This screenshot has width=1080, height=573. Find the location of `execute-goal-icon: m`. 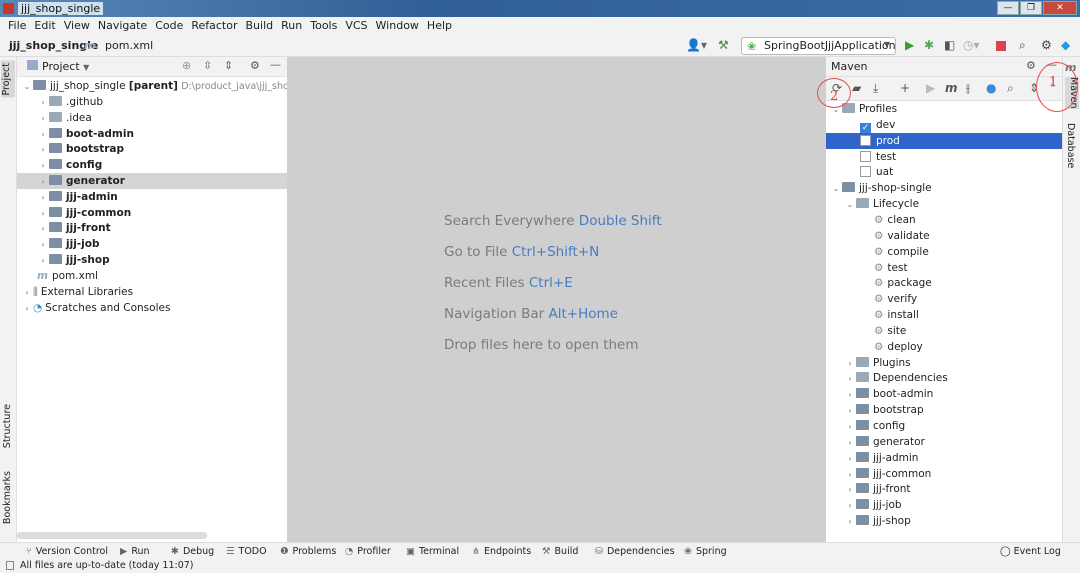

execute-goal-icon: m is located at coordinates (951, 88).